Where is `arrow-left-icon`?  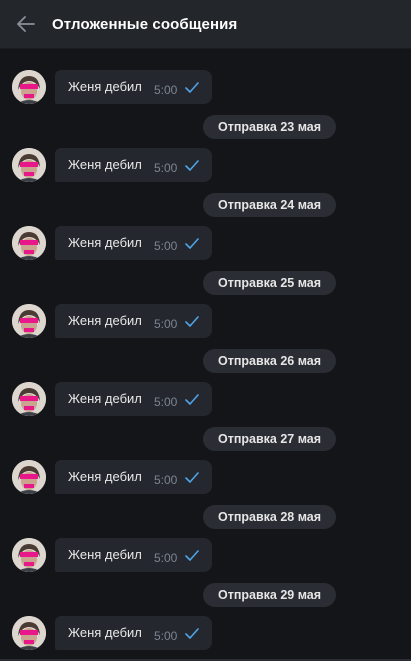 arrow-left-icon is located at coordinates (26, 24).